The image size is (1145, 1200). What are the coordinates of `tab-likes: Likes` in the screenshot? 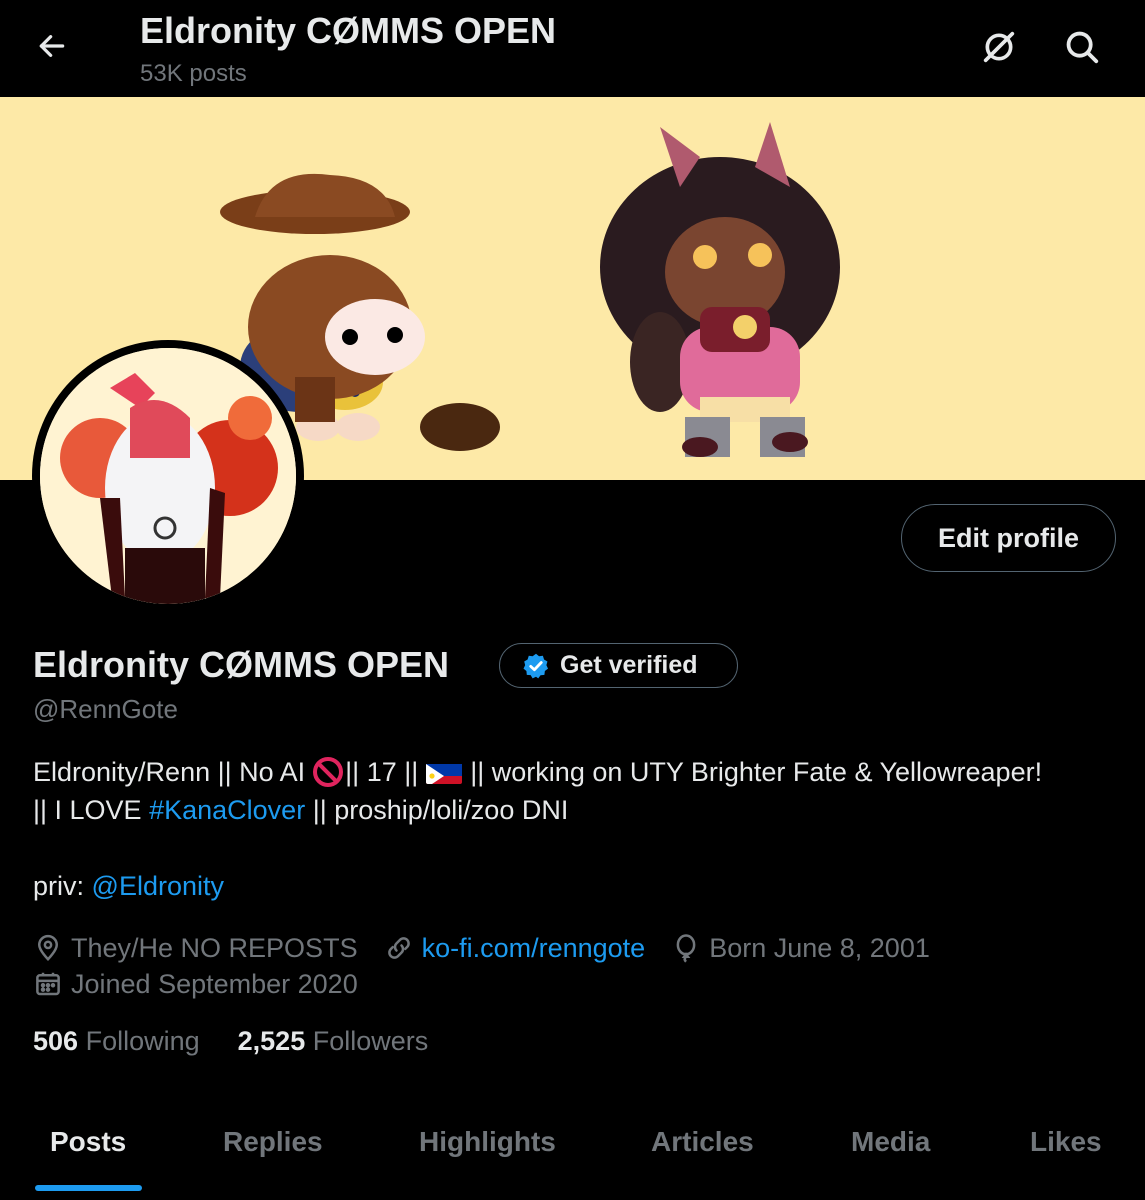 It's located at (1066, 1142).